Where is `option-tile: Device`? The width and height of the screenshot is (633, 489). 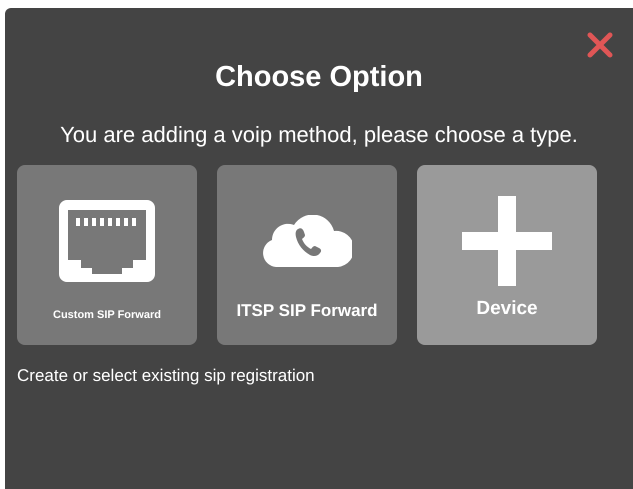
option-tile: Device is located at coordinates (507, 255).